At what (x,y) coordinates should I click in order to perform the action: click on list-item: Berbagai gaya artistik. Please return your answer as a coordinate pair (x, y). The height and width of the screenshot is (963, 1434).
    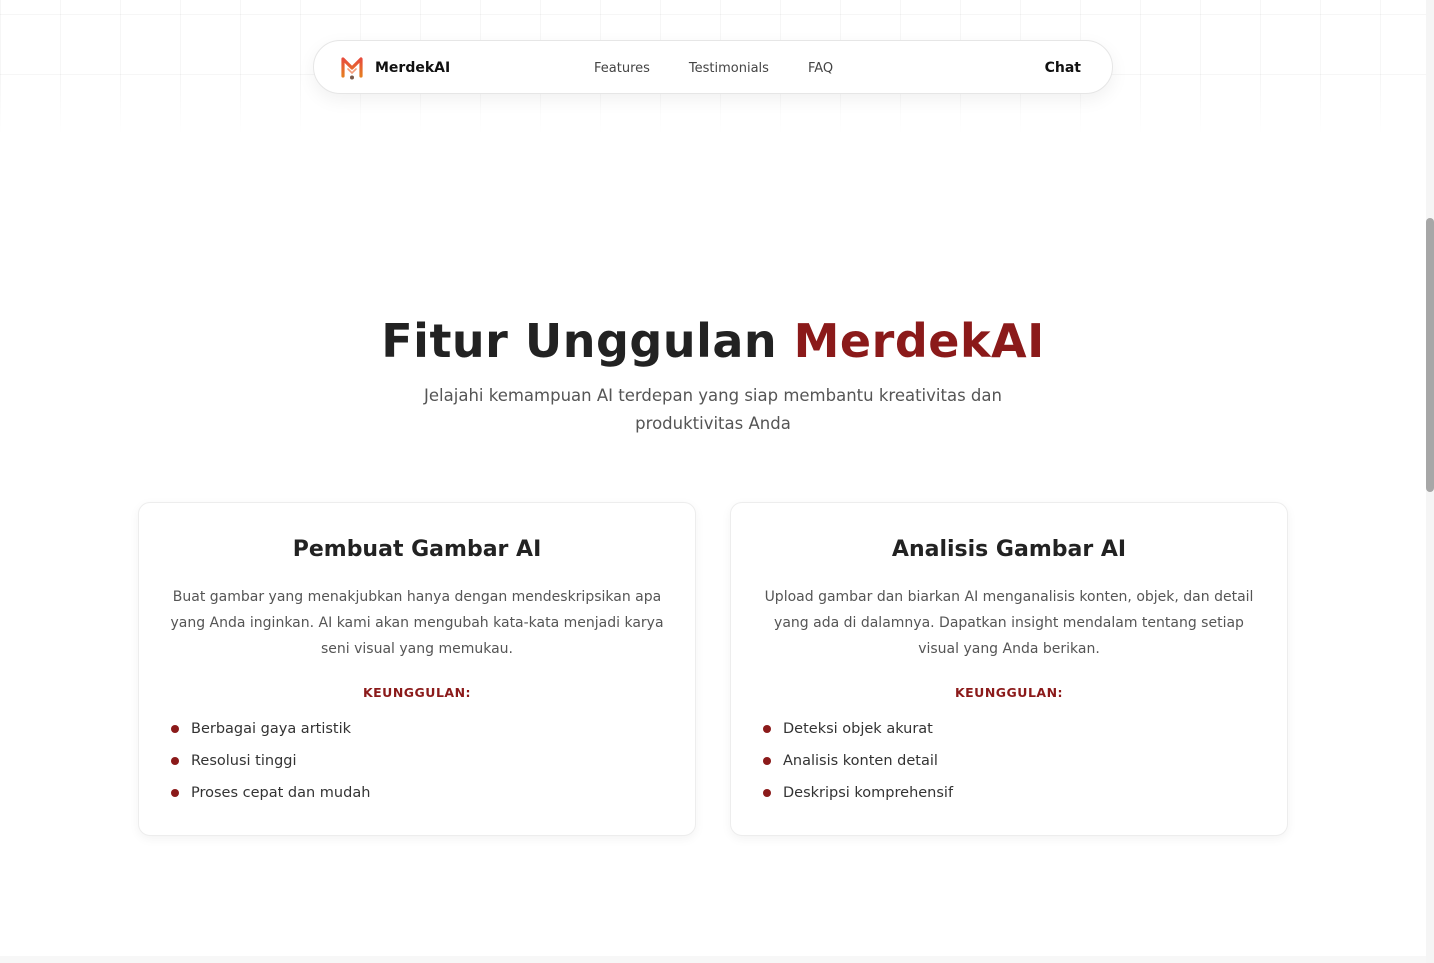
    Looking at the image, I should click on (270, 734).